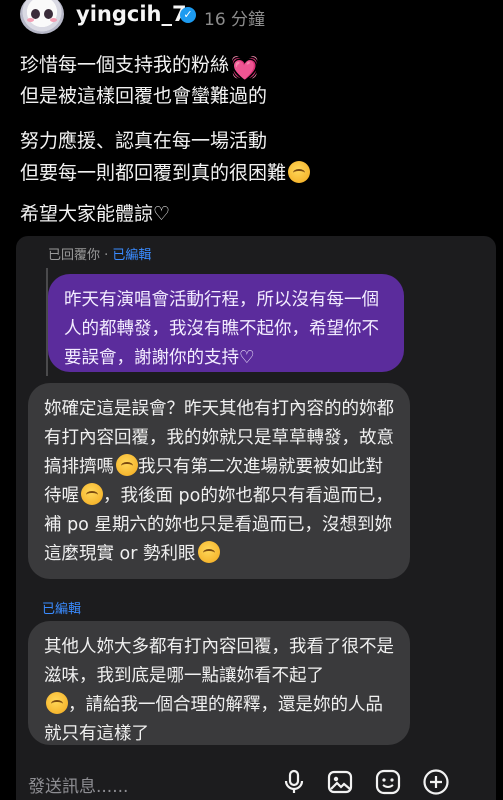 The image size is (503, 800). What do you see at coordinates (299, 172) in the screenshot?
I see `frustrated-face-emoji-icon` at bounding box center [299, 172].